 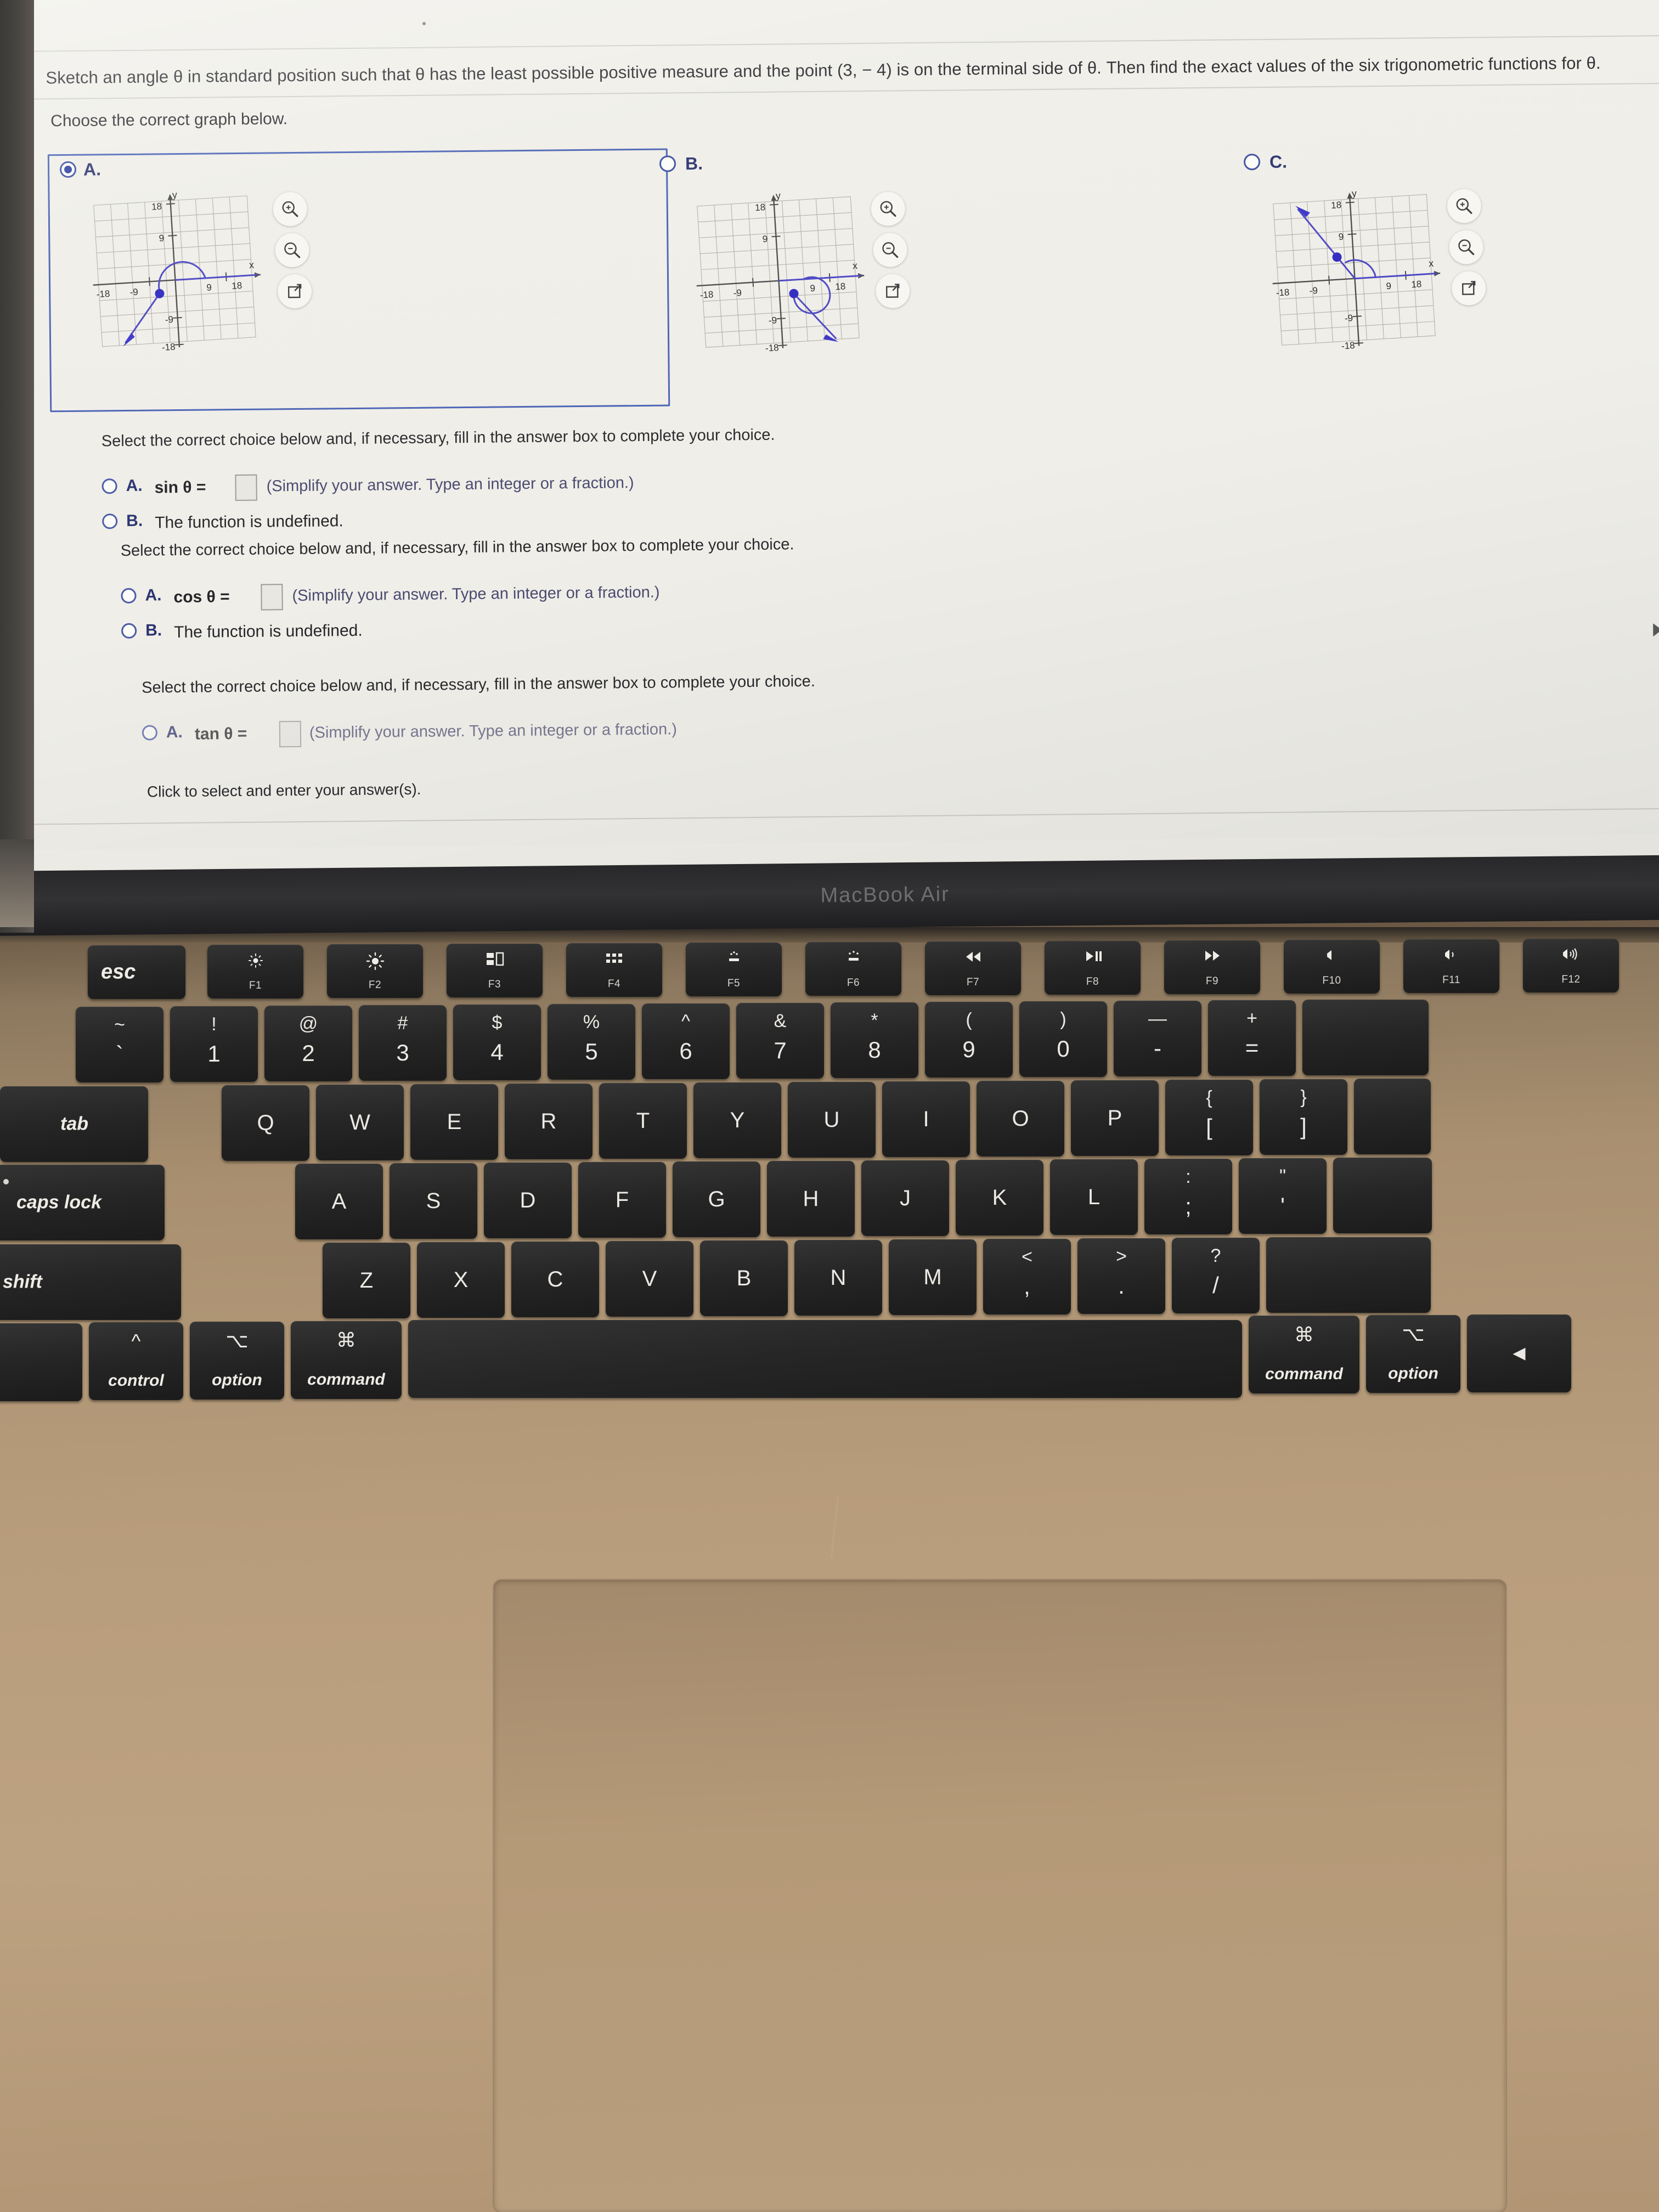 I want to click on key-z: Z, so click(x=367, y=1280).